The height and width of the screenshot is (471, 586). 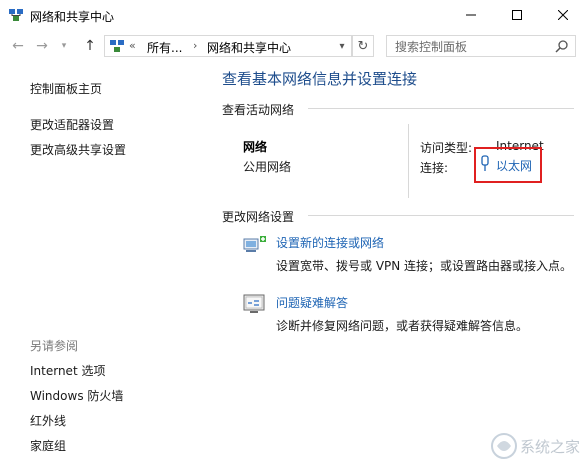 I want to click on ethernet-icon, so click(x=485, y=163).